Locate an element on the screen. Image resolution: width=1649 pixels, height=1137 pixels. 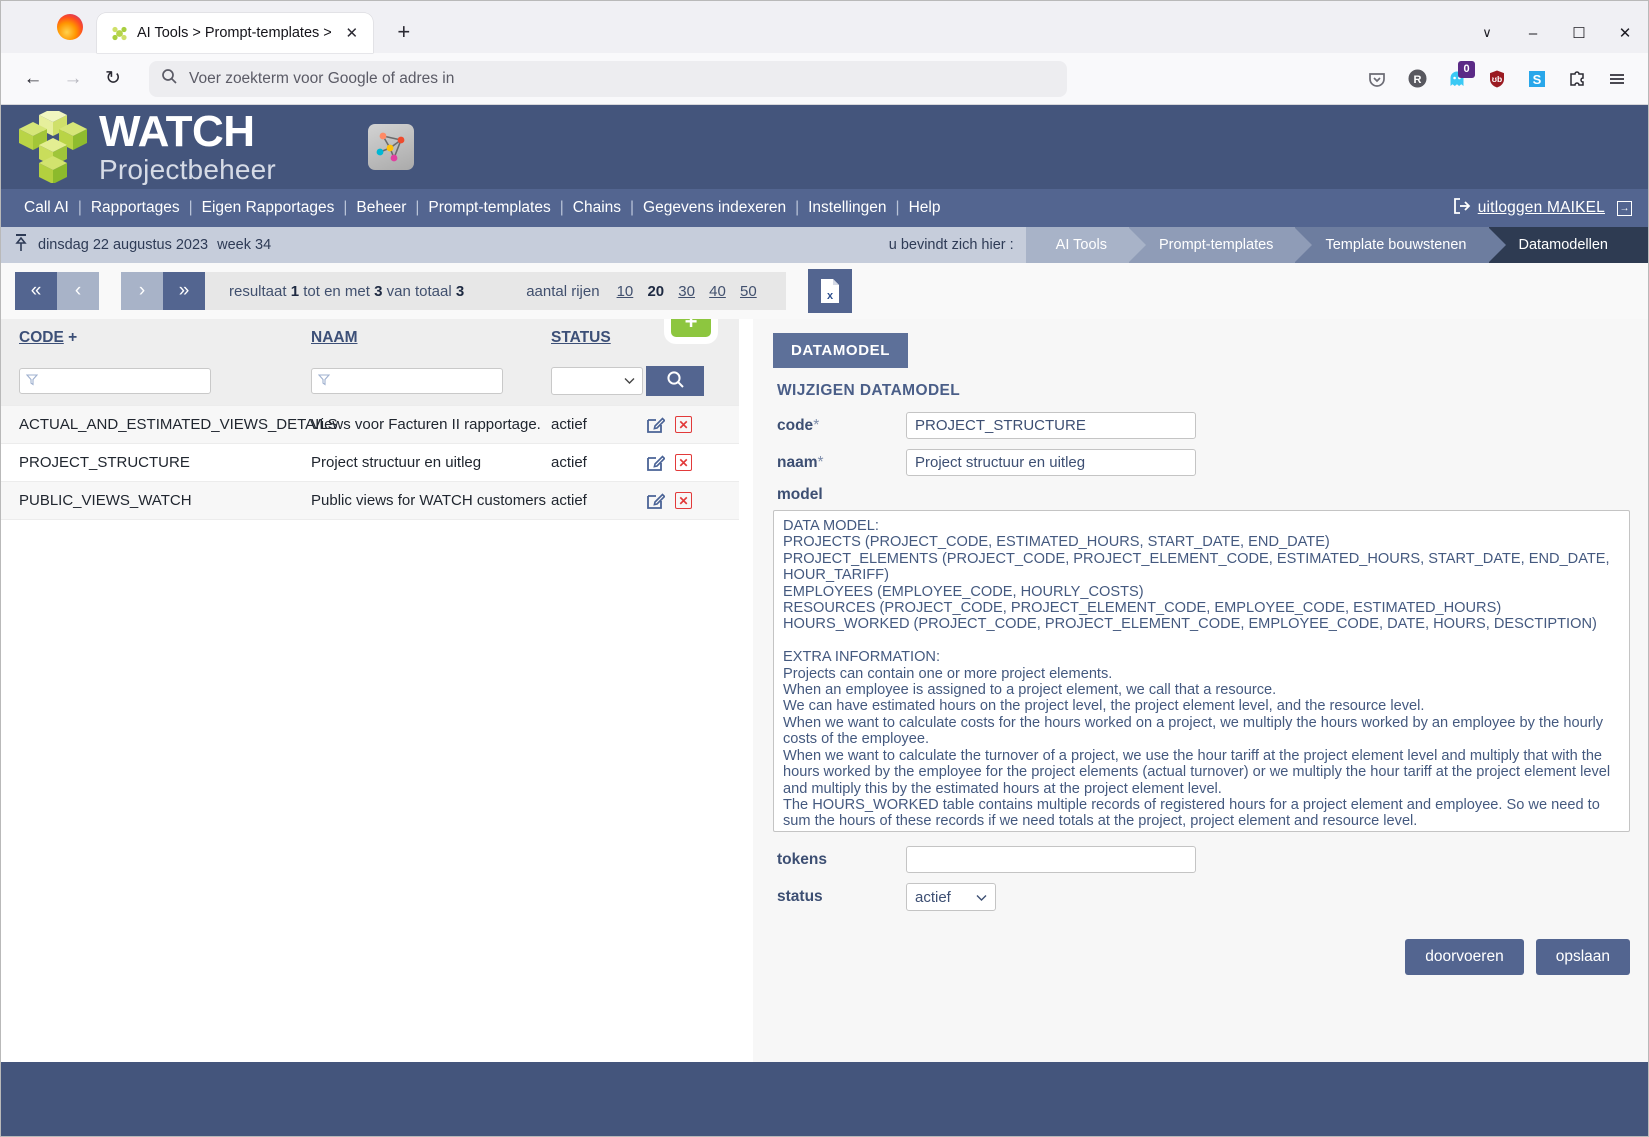
label-tokens: tokens is located at coordinates (802, 859).